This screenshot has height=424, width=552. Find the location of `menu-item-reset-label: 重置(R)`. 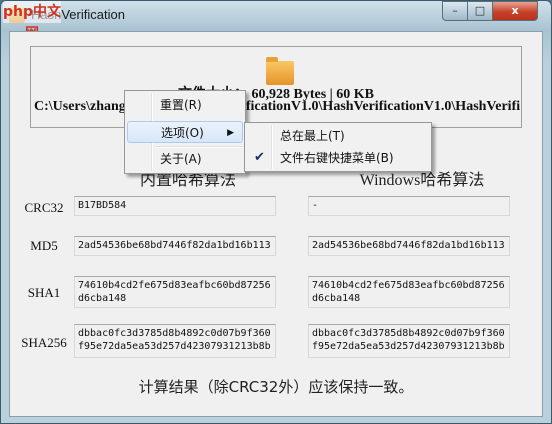

menu-item-reset-label: 重置(R) is located at coordinates (181, 105).